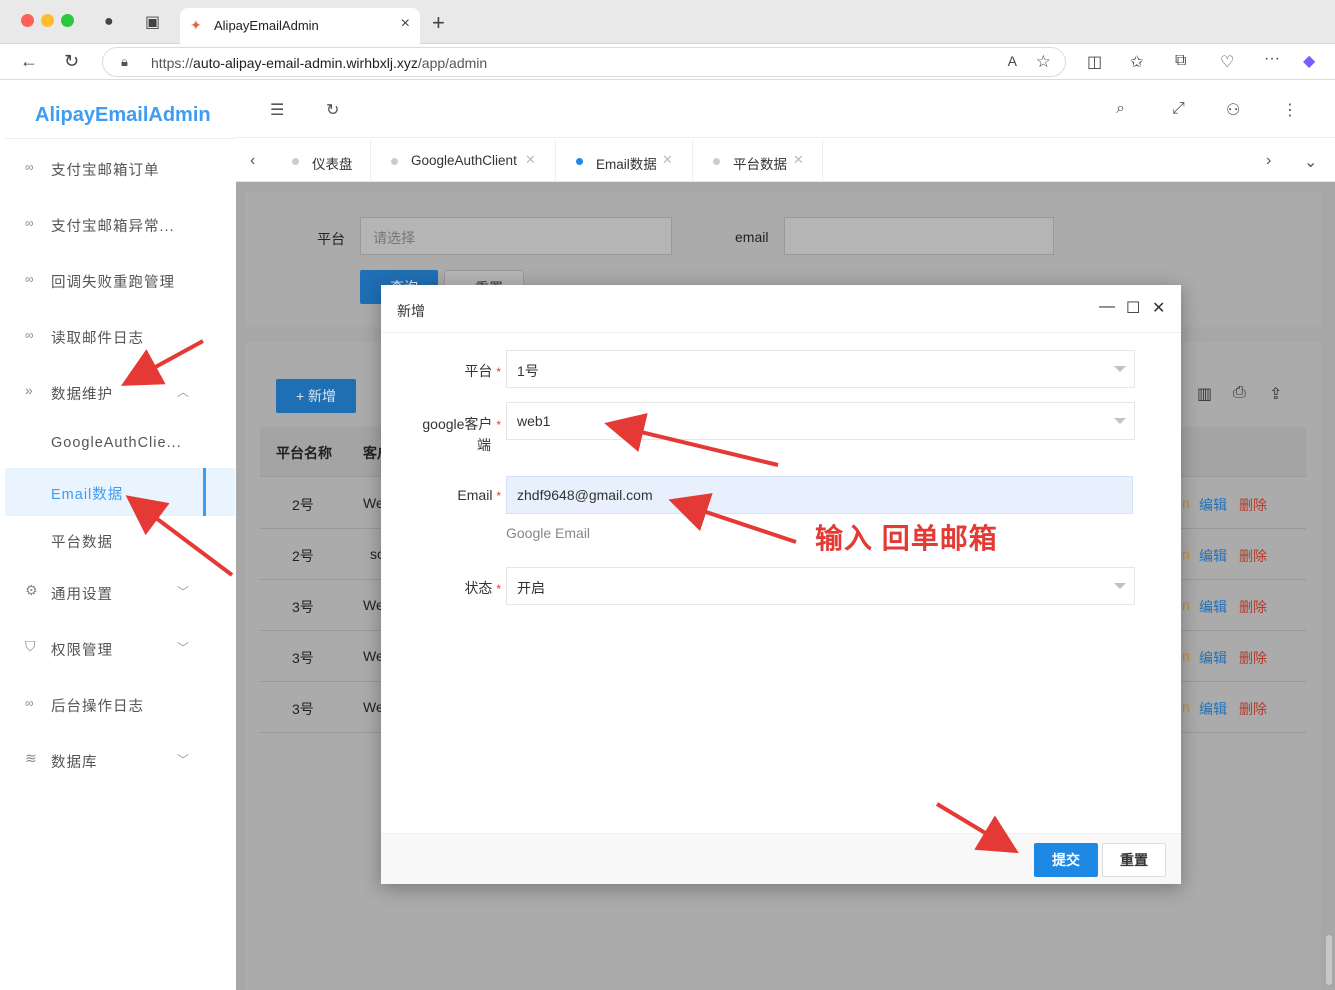 Image resolution: width=1335 pixels, height=990 pixels. What do you see at coordinates (120, 540) in the screenshot?
I see `sidebar-item-platform-data: 平台数据` at bounding box center [120, 540].